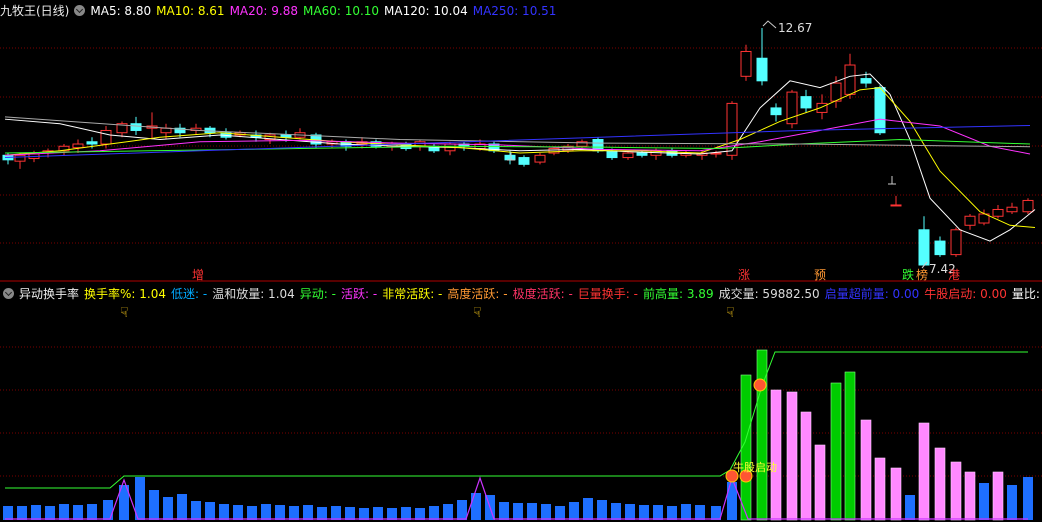 This screenshot has height=522, width=1042. I want to click on indicator-item: 极度活跃: -, so click(542, 294).